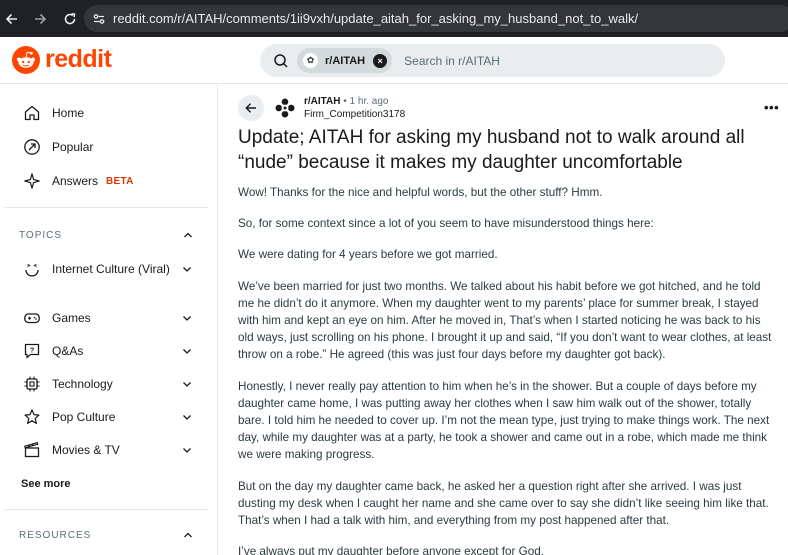  I want to click on browser-forward-icon, so click(40, 19).